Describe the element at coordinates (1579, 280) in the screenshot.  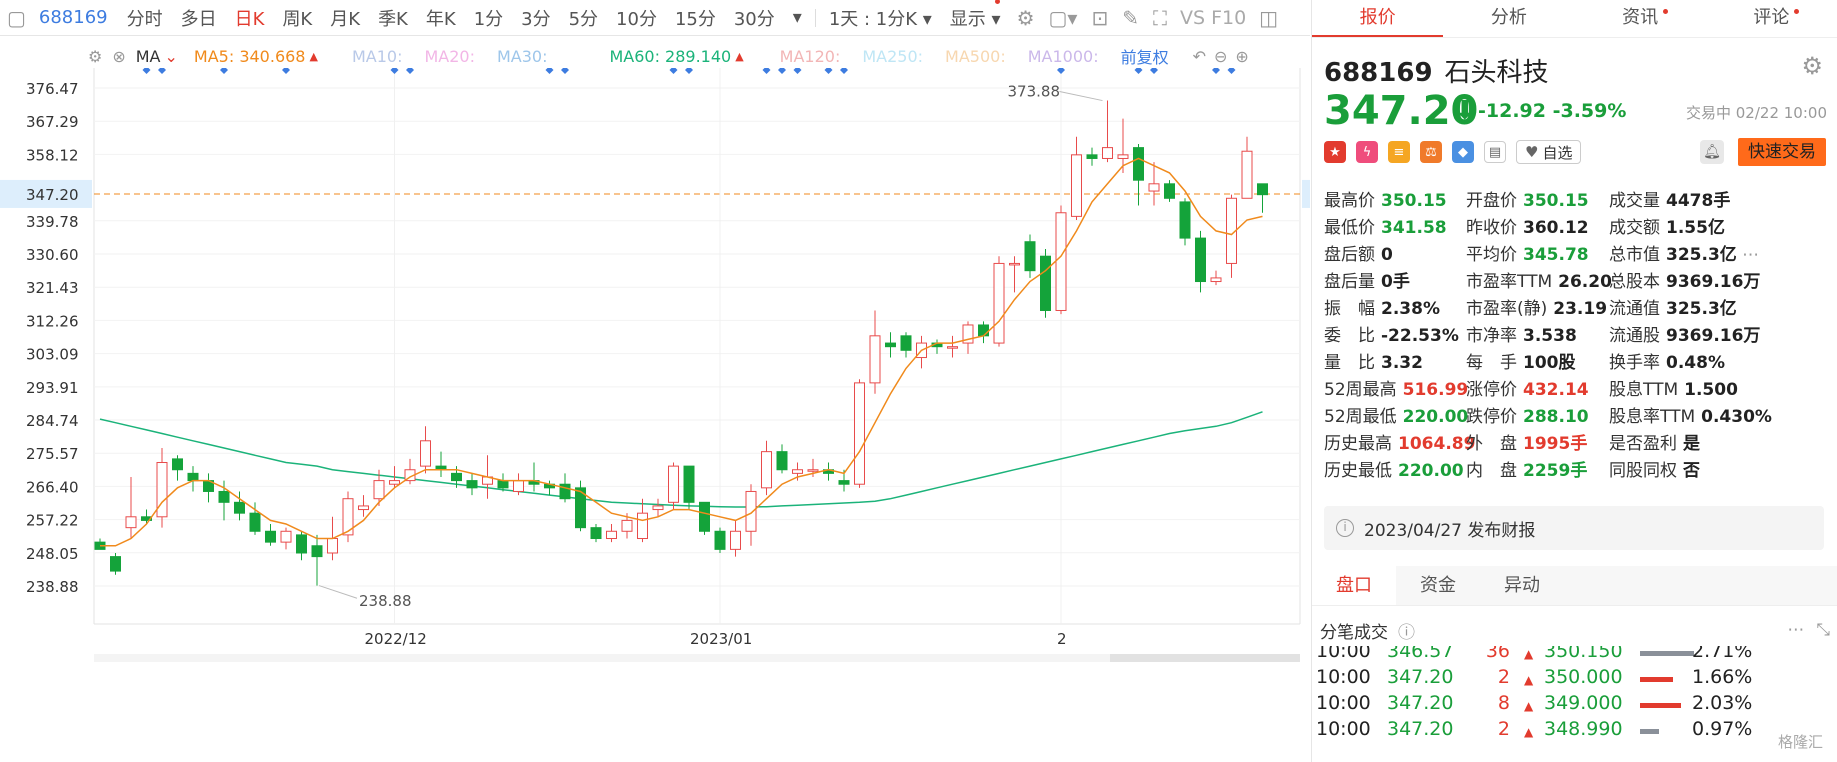
I see `quote-row: 盘后量 0手 市盈率TTM 26.20 总股本 9369.16万` at that location.